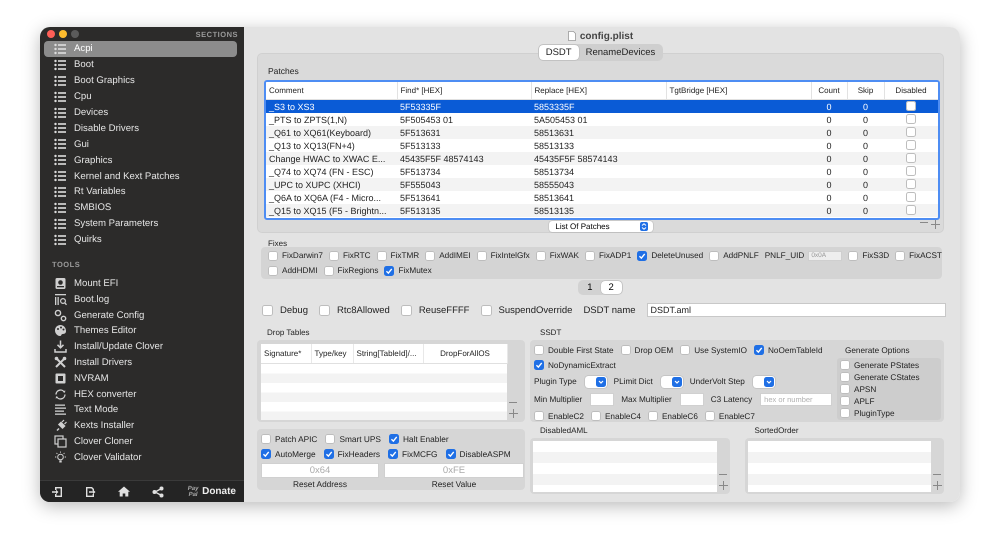 The image size is (1000, 555). What do you see at coordinates (140, 410) in the screenshot?
I see `tool-item: Text Mode` at bounding box center [140, 410].